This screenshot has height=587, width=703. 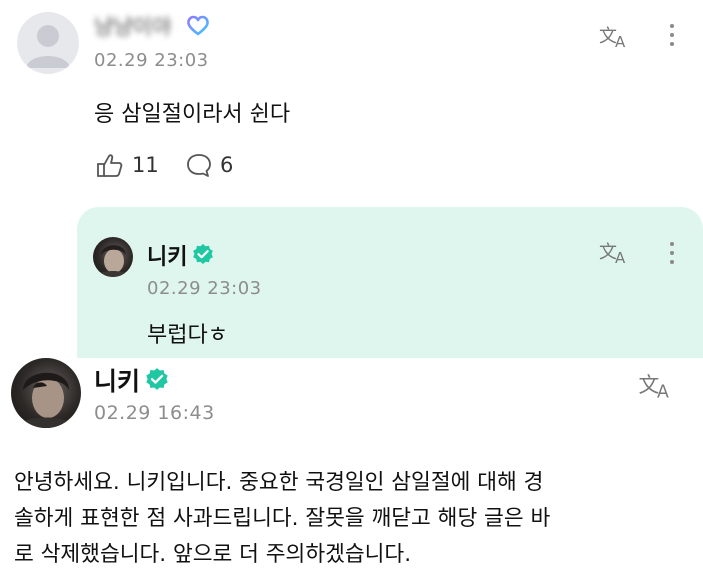 I want to click on comment-bubble-icon, so click(x=199, y=165).